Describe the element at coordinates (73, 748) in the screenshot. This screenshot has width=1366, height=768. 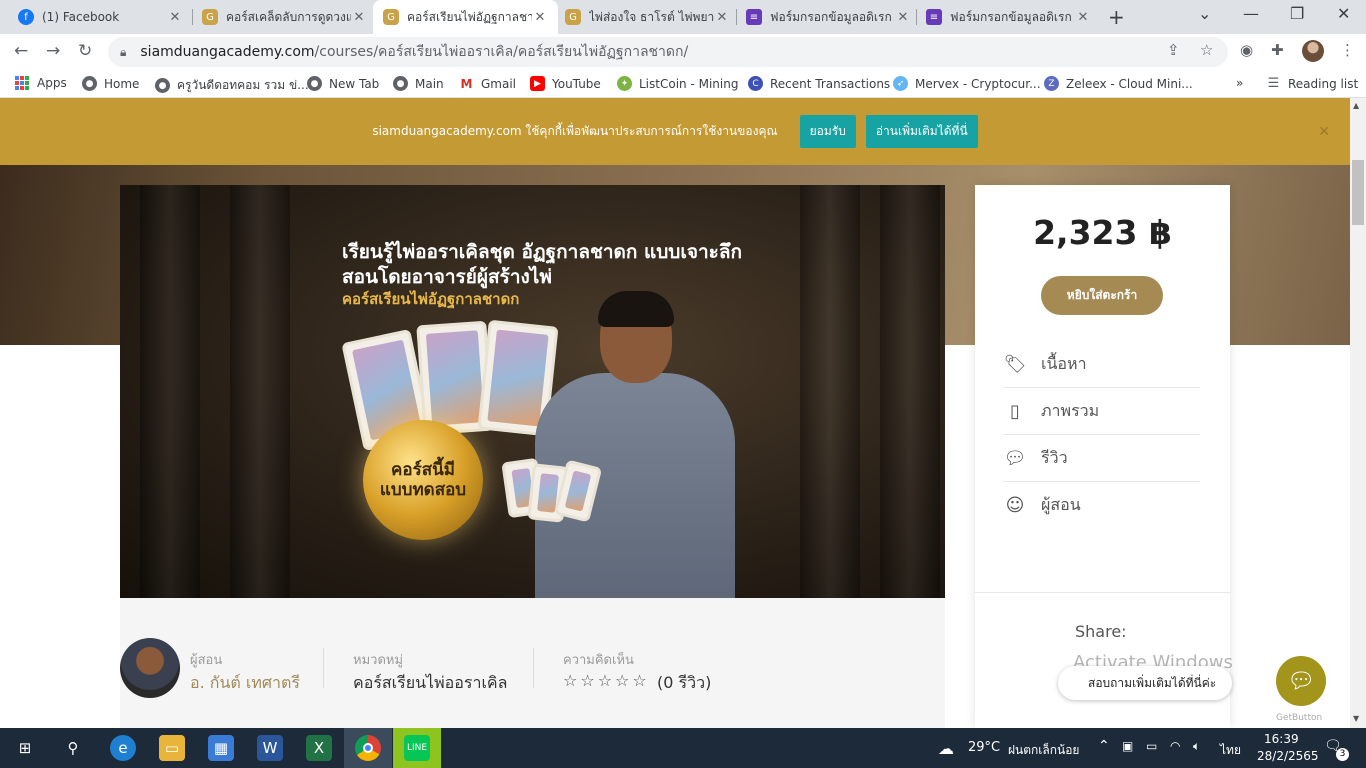
I see `search-icon: ⚲` at that location.